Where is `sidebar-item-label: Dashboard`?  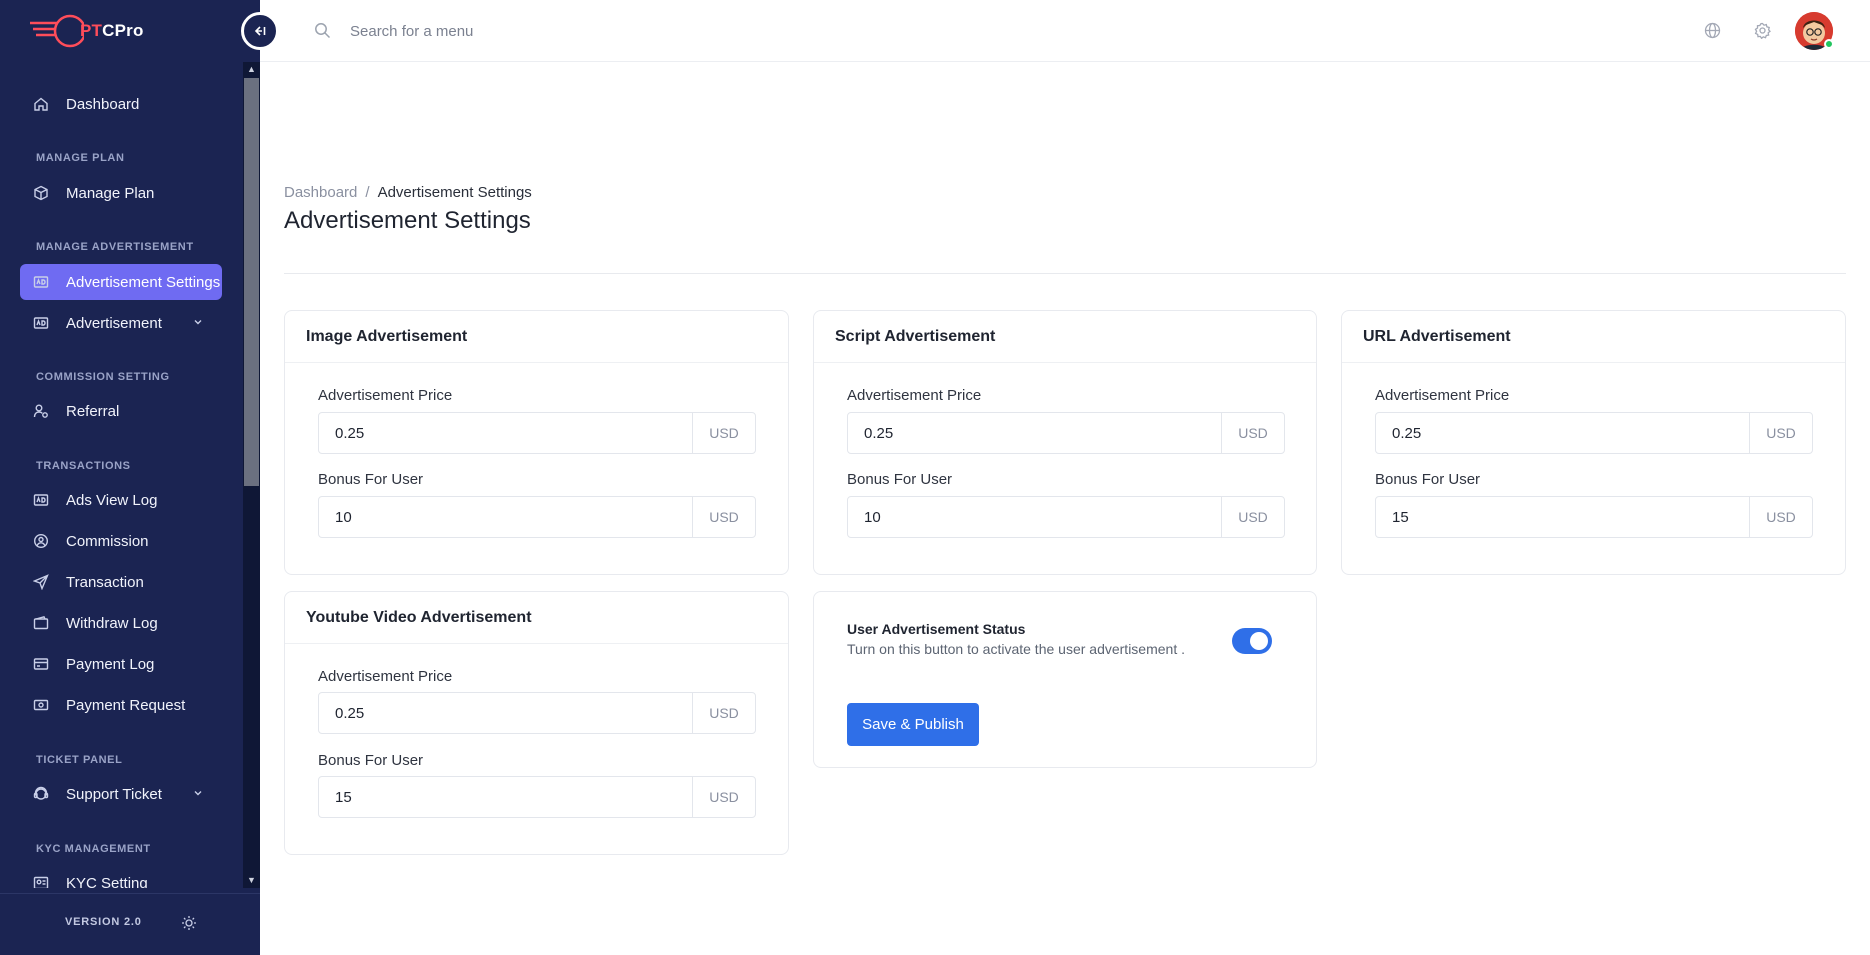 sidebar-item-label: Dashboard is located at coordinates (103, 104).